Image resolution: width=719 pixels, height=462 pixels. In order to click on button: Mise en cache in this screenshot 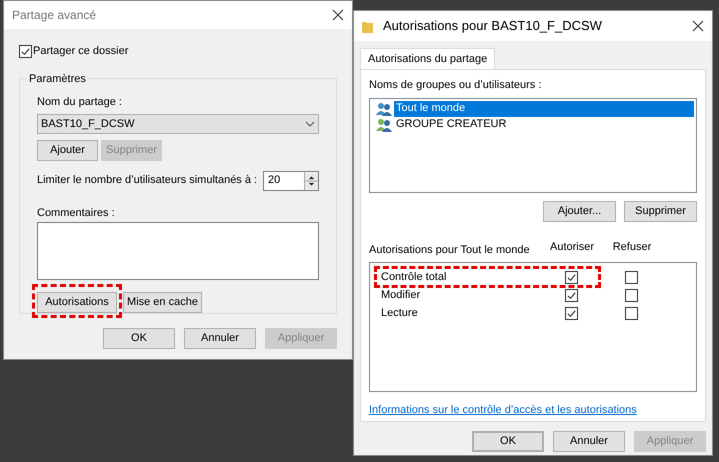, I will do `click(162, 302)`.